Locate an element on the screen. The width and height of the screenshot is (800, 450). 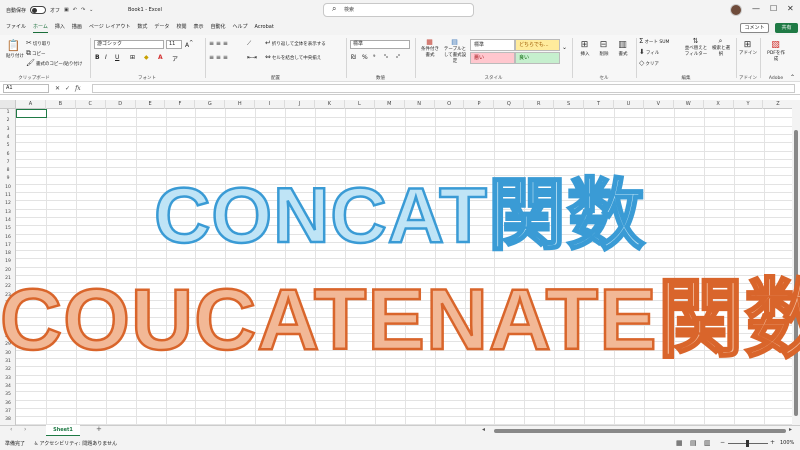
column-header-H: H is located at coordinates (240, 104).